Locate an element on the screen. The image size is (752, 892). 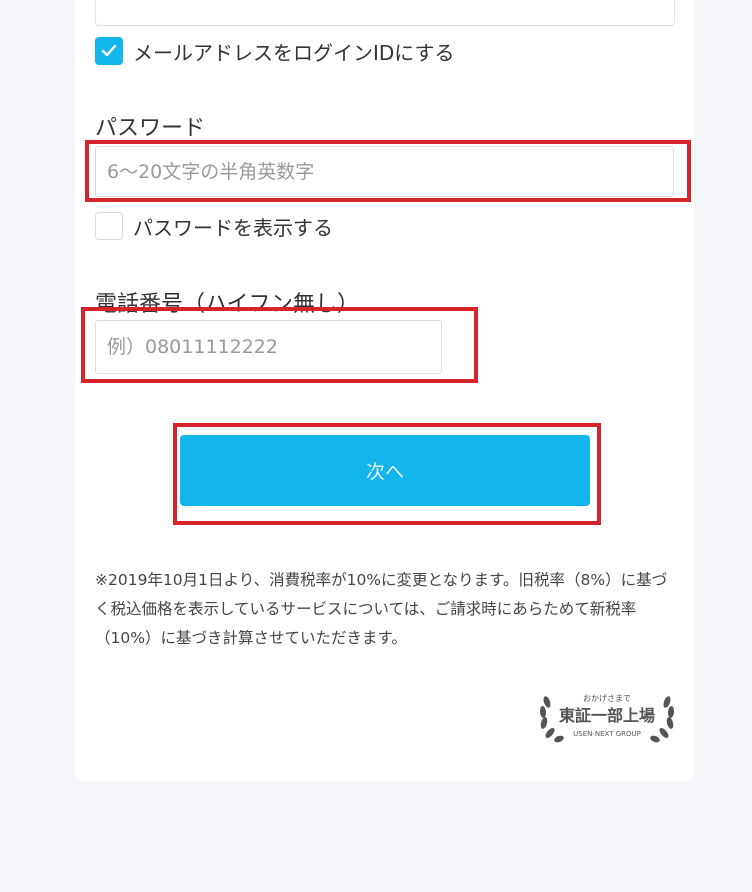
check-icon is located at coordinates (109, 50).